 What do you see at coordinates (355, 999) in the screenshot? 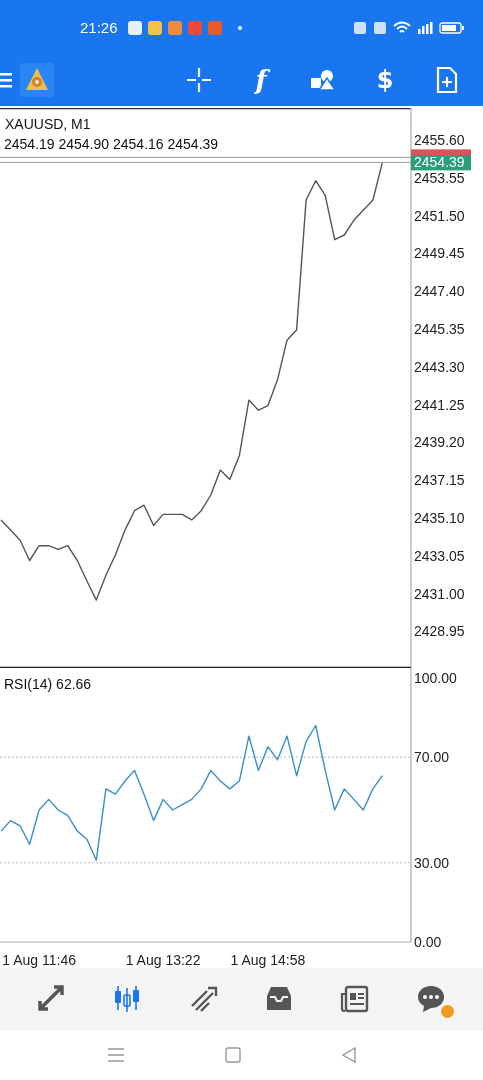
I see `newspaper-icon` at bounding box center [355, 999].